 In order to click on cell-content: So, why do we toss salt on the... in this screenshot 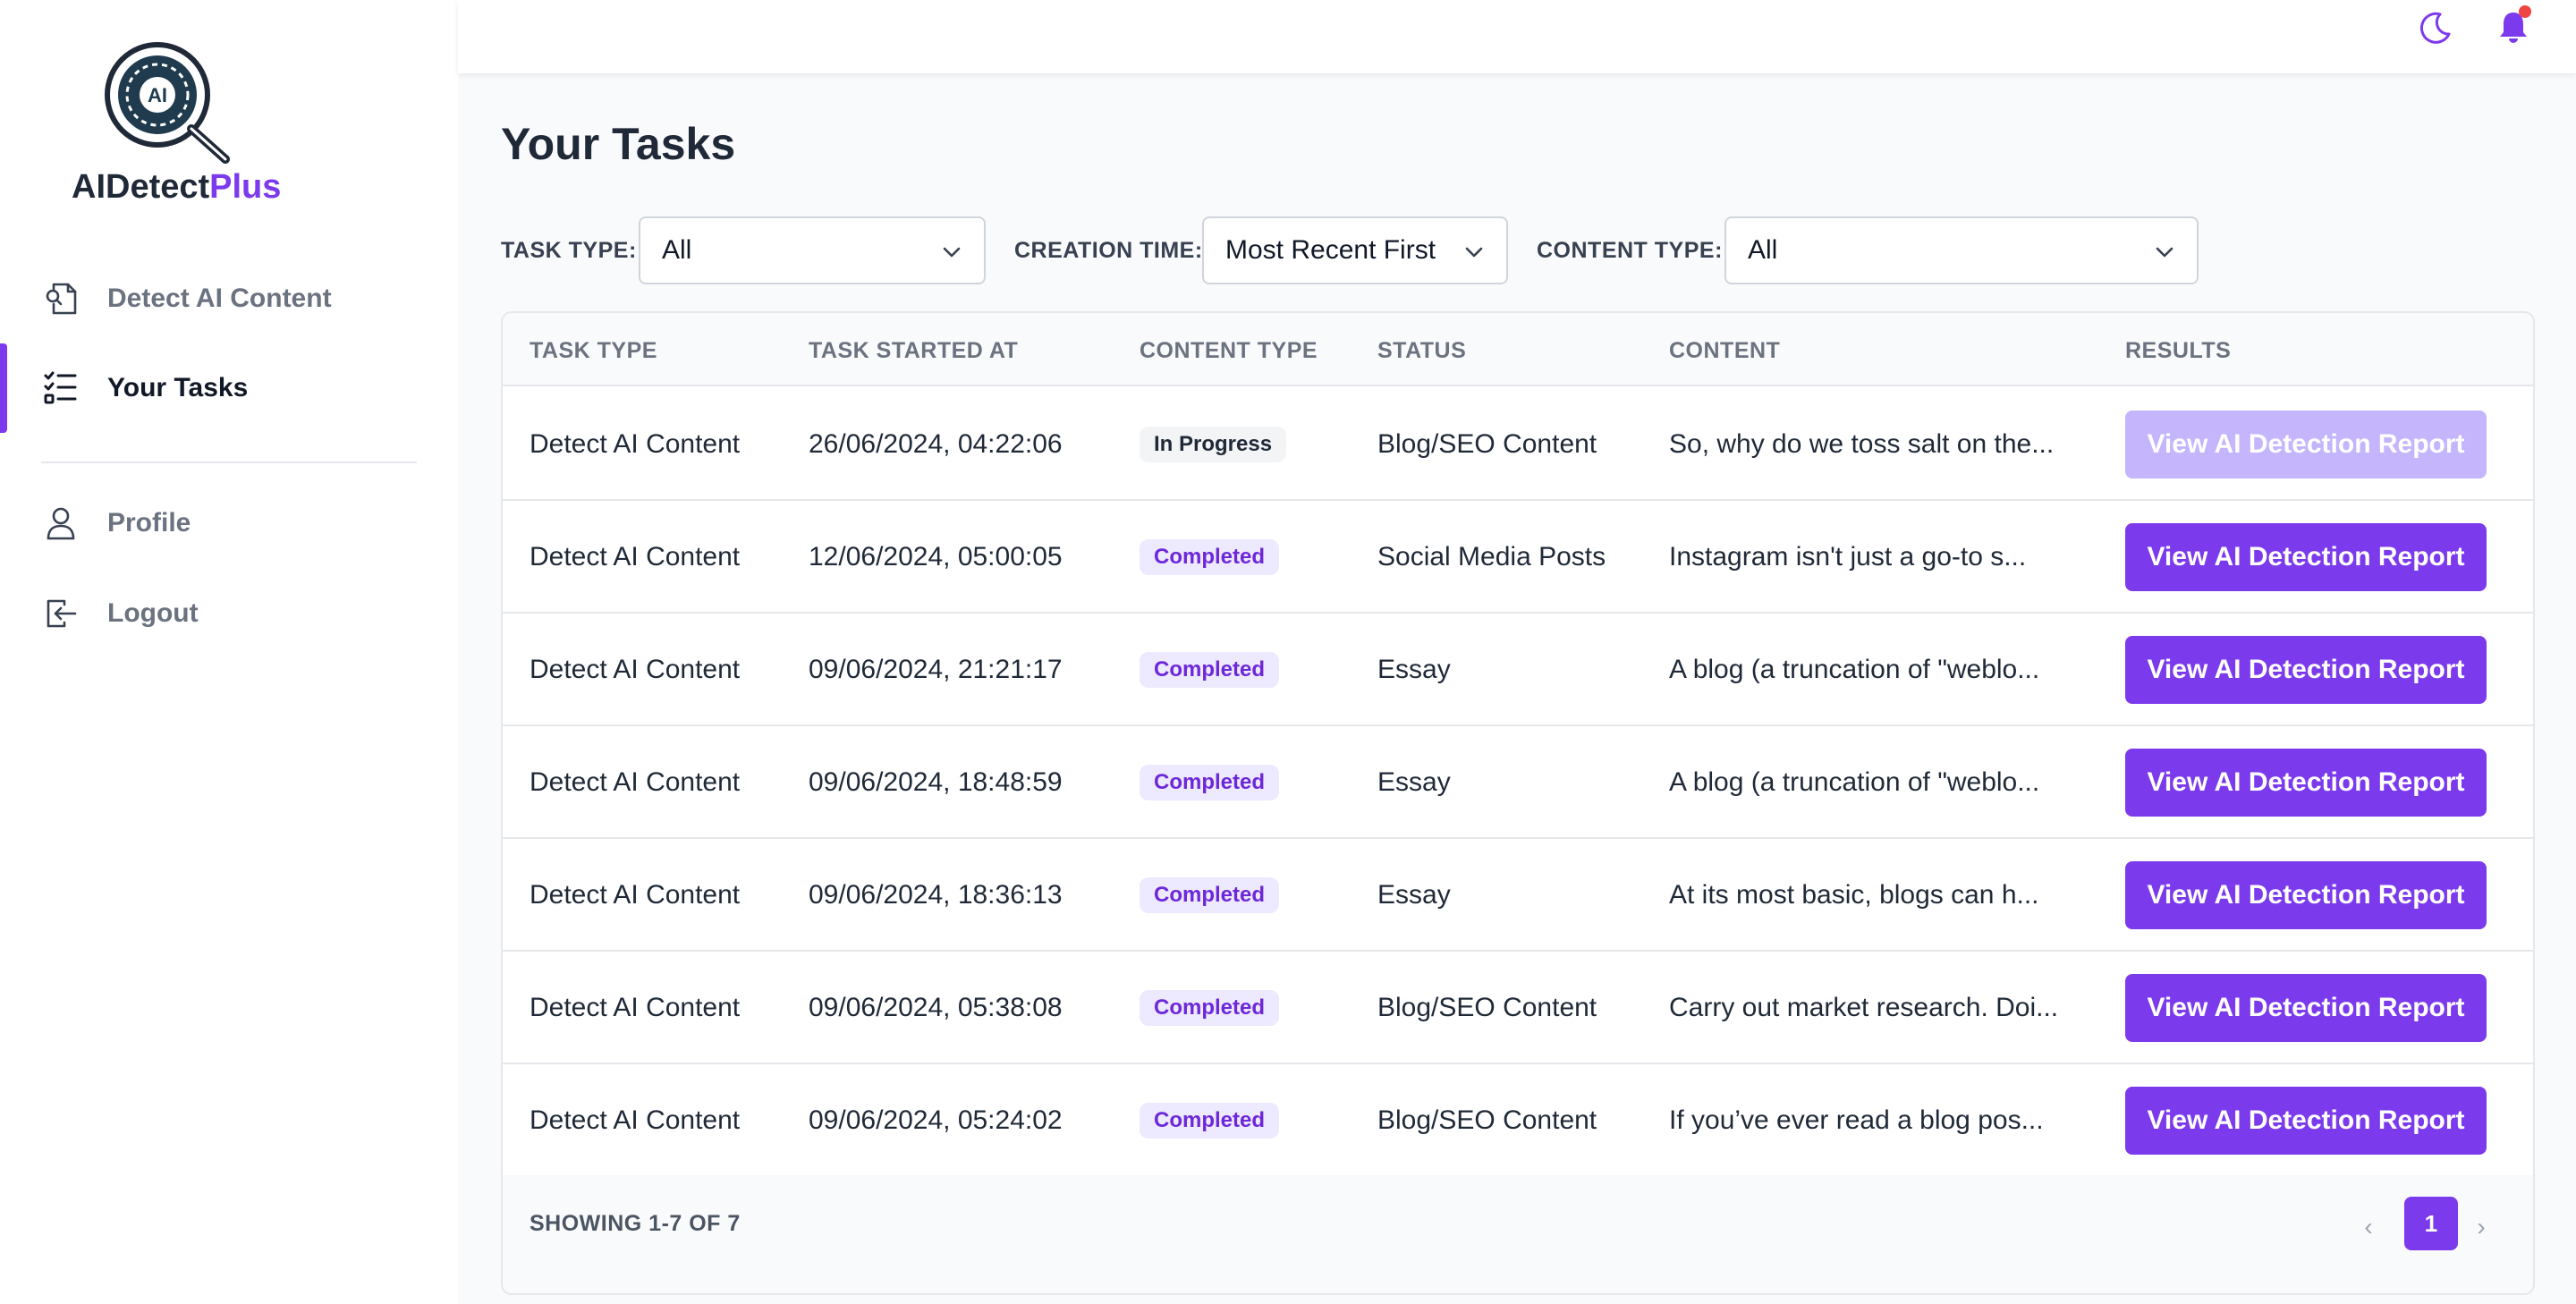, I will do `click(1862, 444)`.